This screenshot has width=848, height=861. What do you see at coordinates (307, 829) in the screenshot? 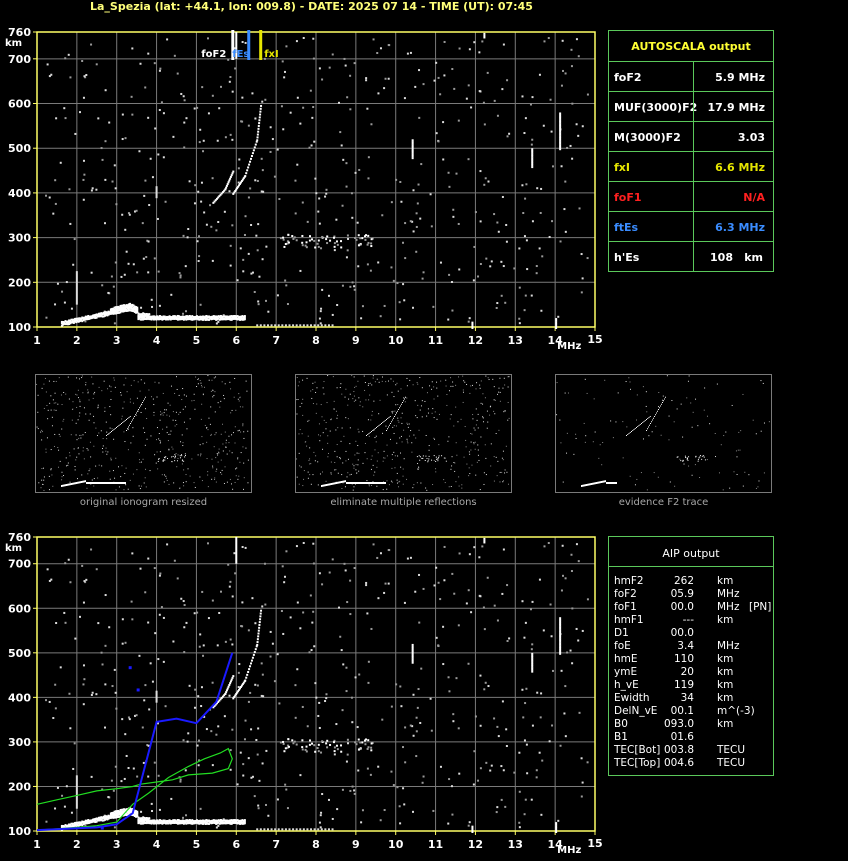
I see `bottom-es-trace` at bounding box center [307, 829].